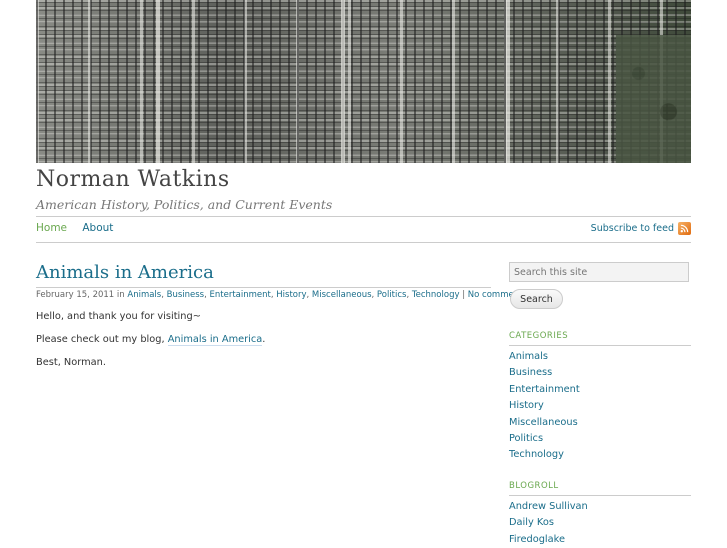 This screenshot has height=548, width=727. Describe the element at coordinates (526, 438) in the screenshot. I see `category-link: Politics` at that location.